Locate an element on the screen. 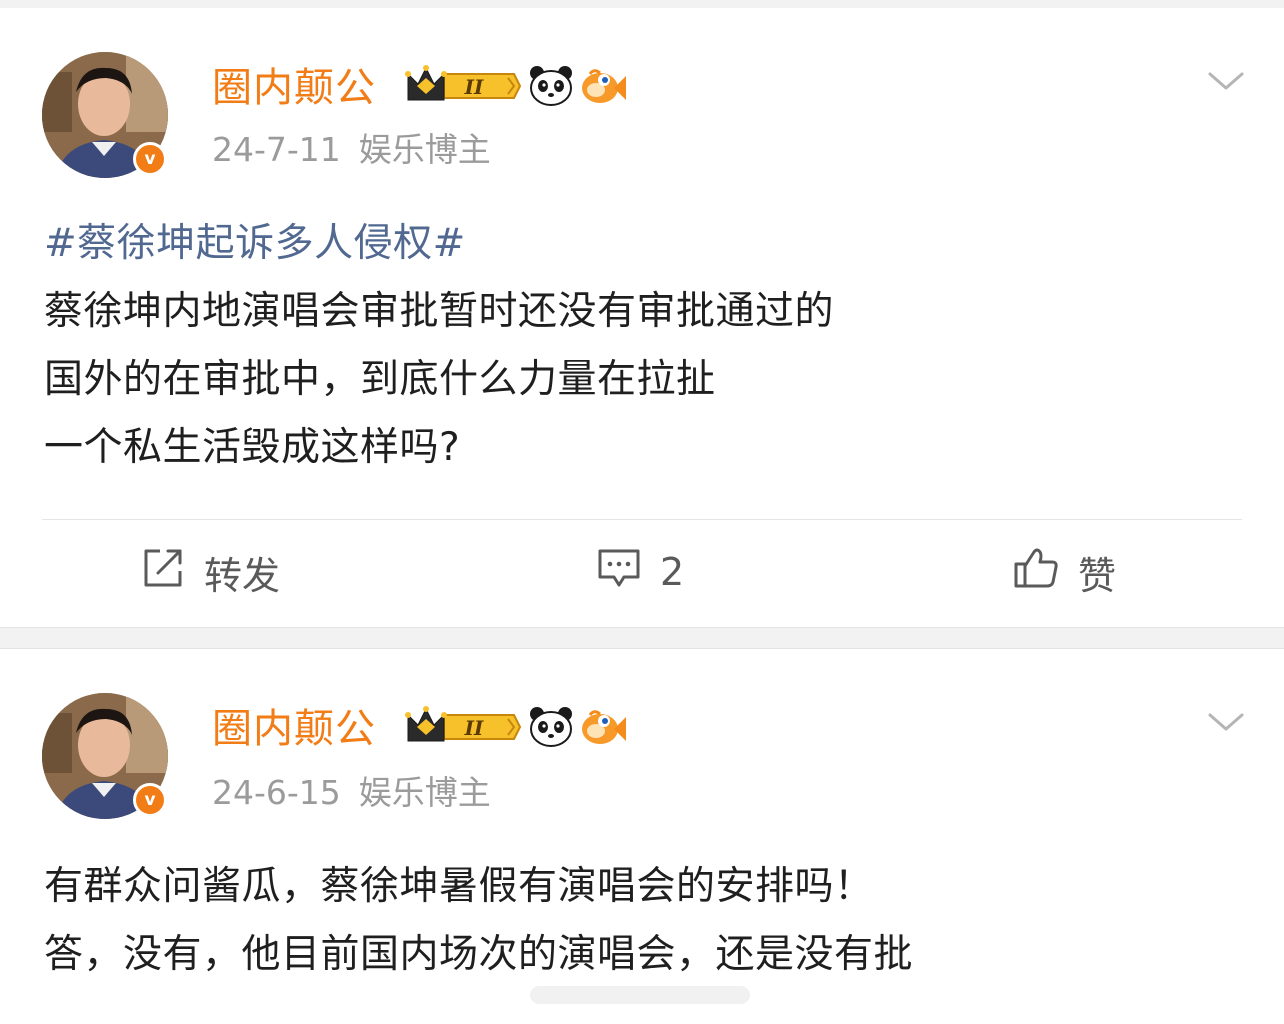 This screenshot has height=1024, width=1284. like-button: 赞 is located at coordinates (1064, 573).